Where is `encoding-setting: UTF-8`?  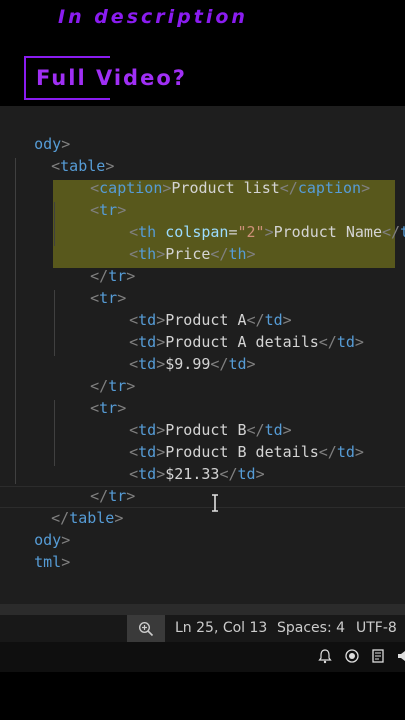 encoding-setting: UTF-8 is located at coordinates (376, 628).